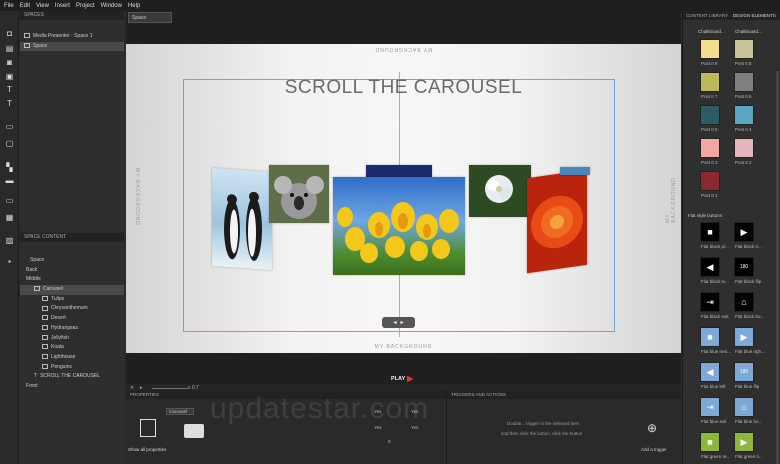 This screenshot has width=780, height=464. I want to click on tree-item: Koala, so click(72, 348).